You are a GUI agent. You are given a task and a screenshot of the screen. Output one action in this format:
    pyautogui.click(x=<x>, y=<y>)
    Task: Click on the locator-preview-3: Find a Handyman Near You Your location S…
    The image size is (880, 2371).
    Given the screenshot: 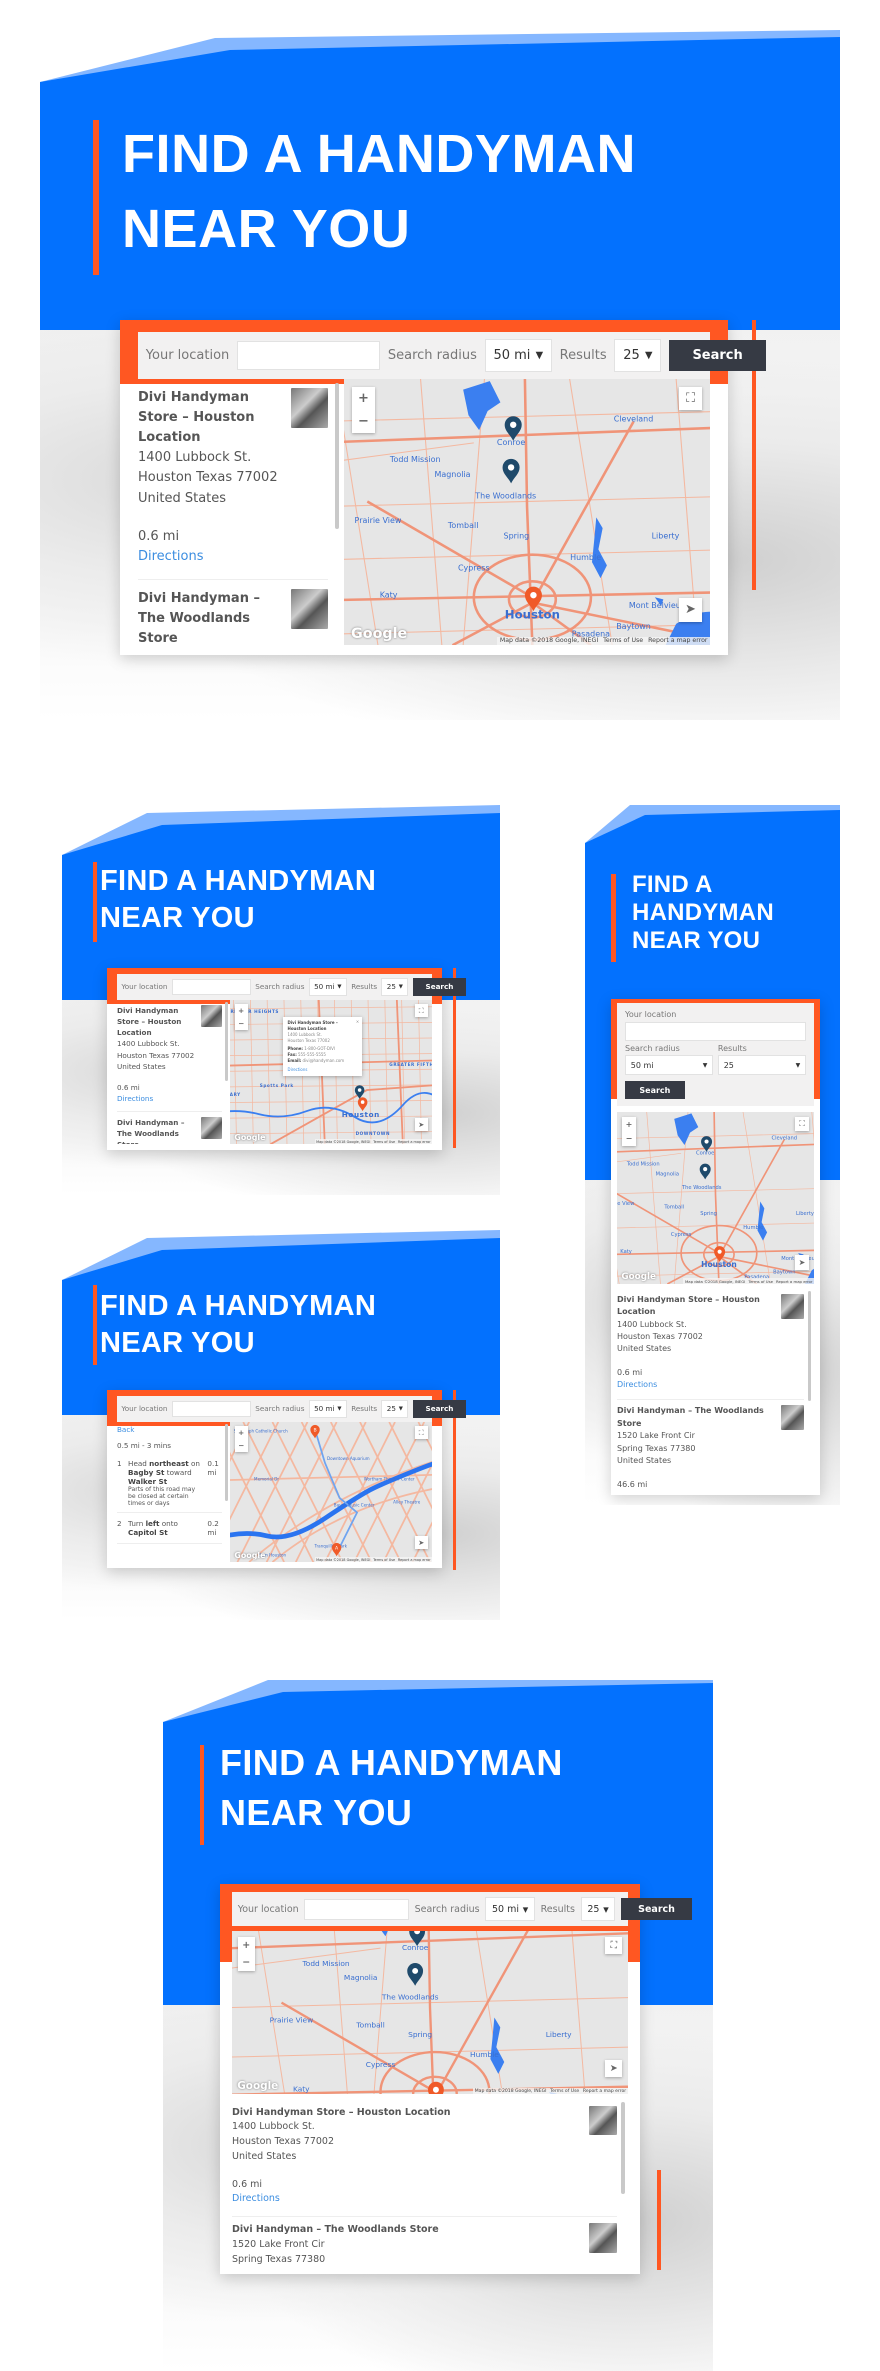 What is the action you would take?
    pyautogui.click(x=281, y=1425)
    